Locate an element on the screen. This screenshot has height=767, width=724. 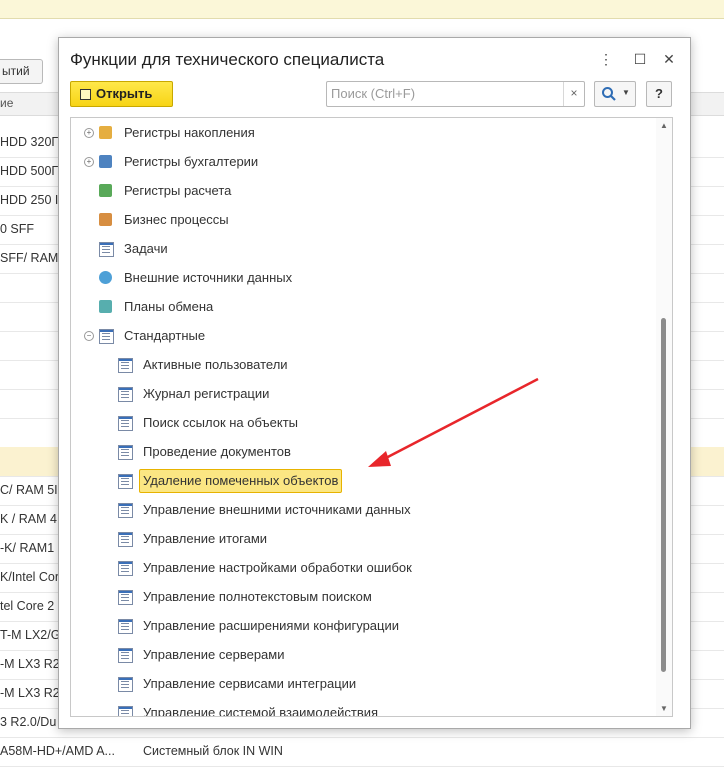
tree-item: Поиск ссылок на объекты is located at coordinates (361, 423).